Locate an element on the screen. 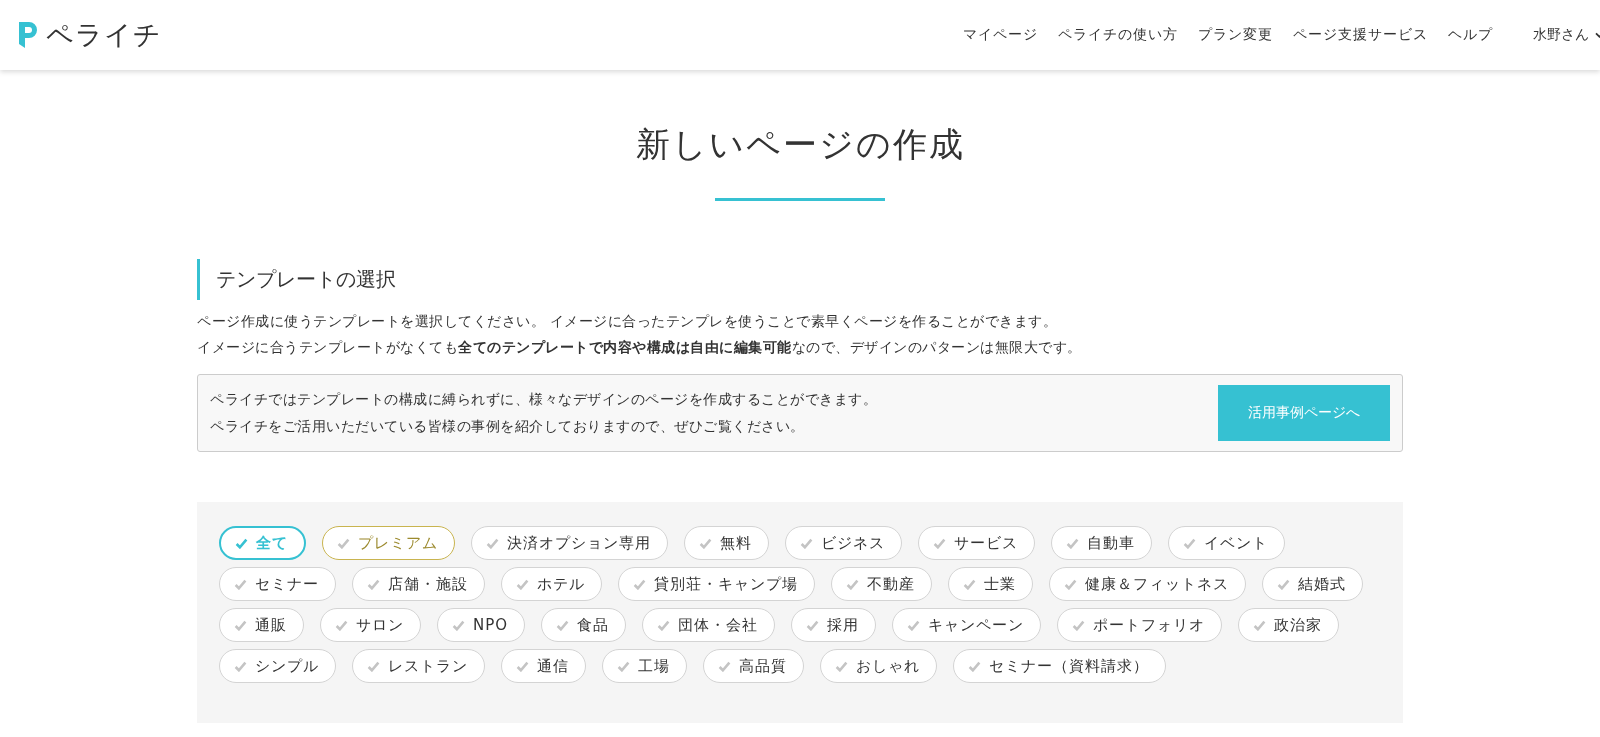 The height and width of the screenshot is (737, 1600). user-menu: 水野さん is located at coordinates (1561, 35).